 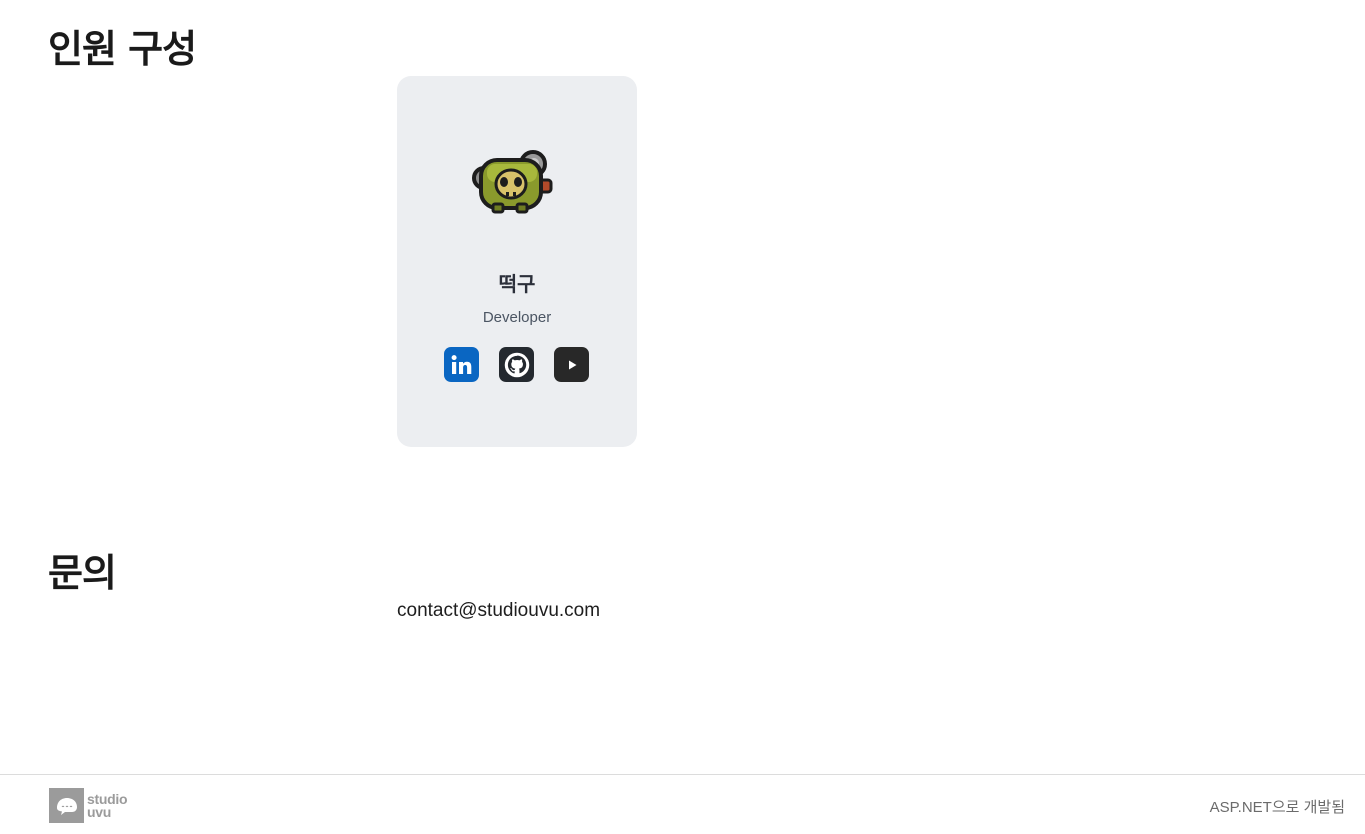 I want to click on logo-line-2: uvu, so click(x=99, y=811).